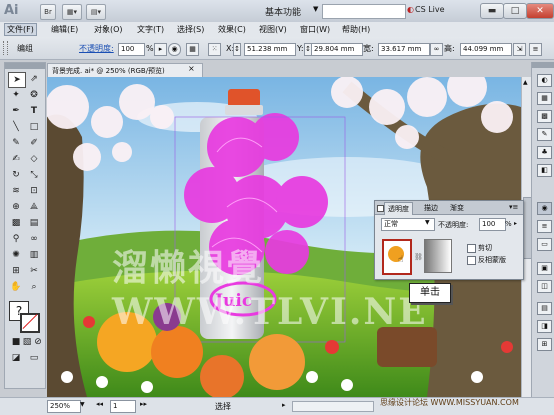 This screenshot has width=554, height=415. I want to click on symbols-panel-icon: ♣, so click(544, 152).